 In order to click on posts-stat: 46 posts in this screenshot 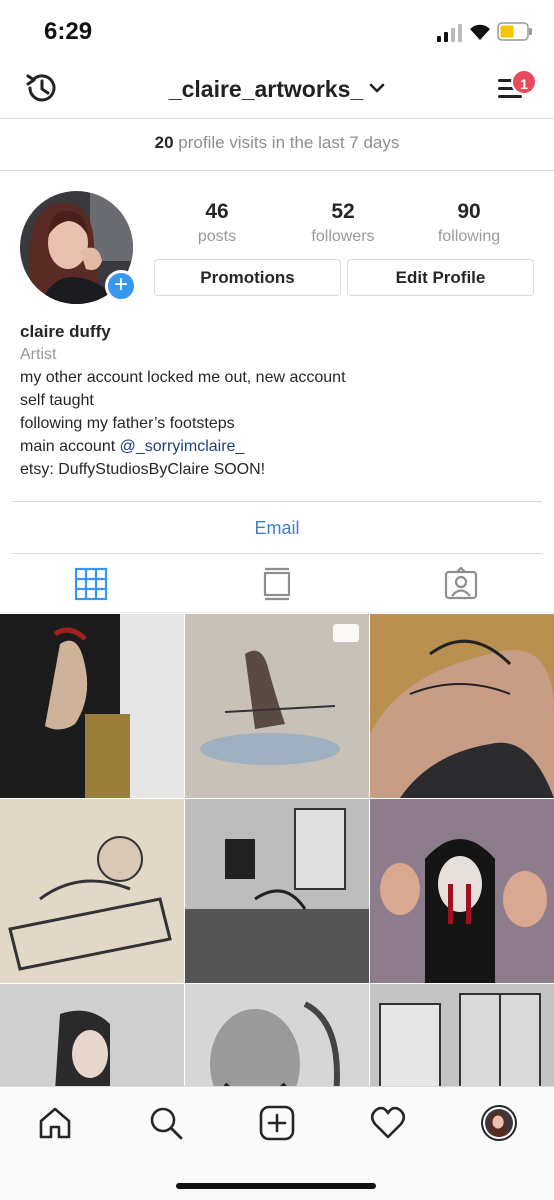, I will do `click(217, 223)`.